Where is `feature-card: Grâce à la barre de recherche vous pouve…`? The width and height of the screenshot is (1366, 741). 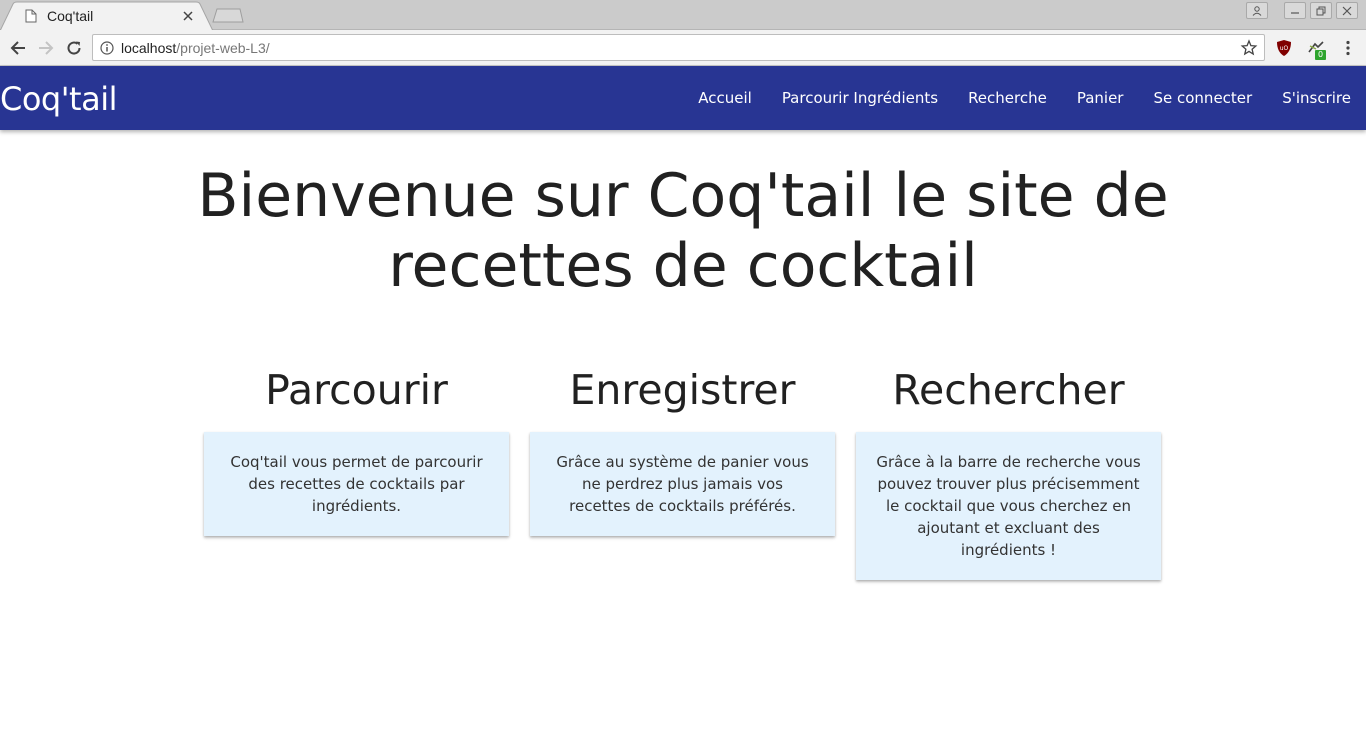
feature-card: Grâce à la barre de recherche vous pouve… is located at coordinates (1008, 506).